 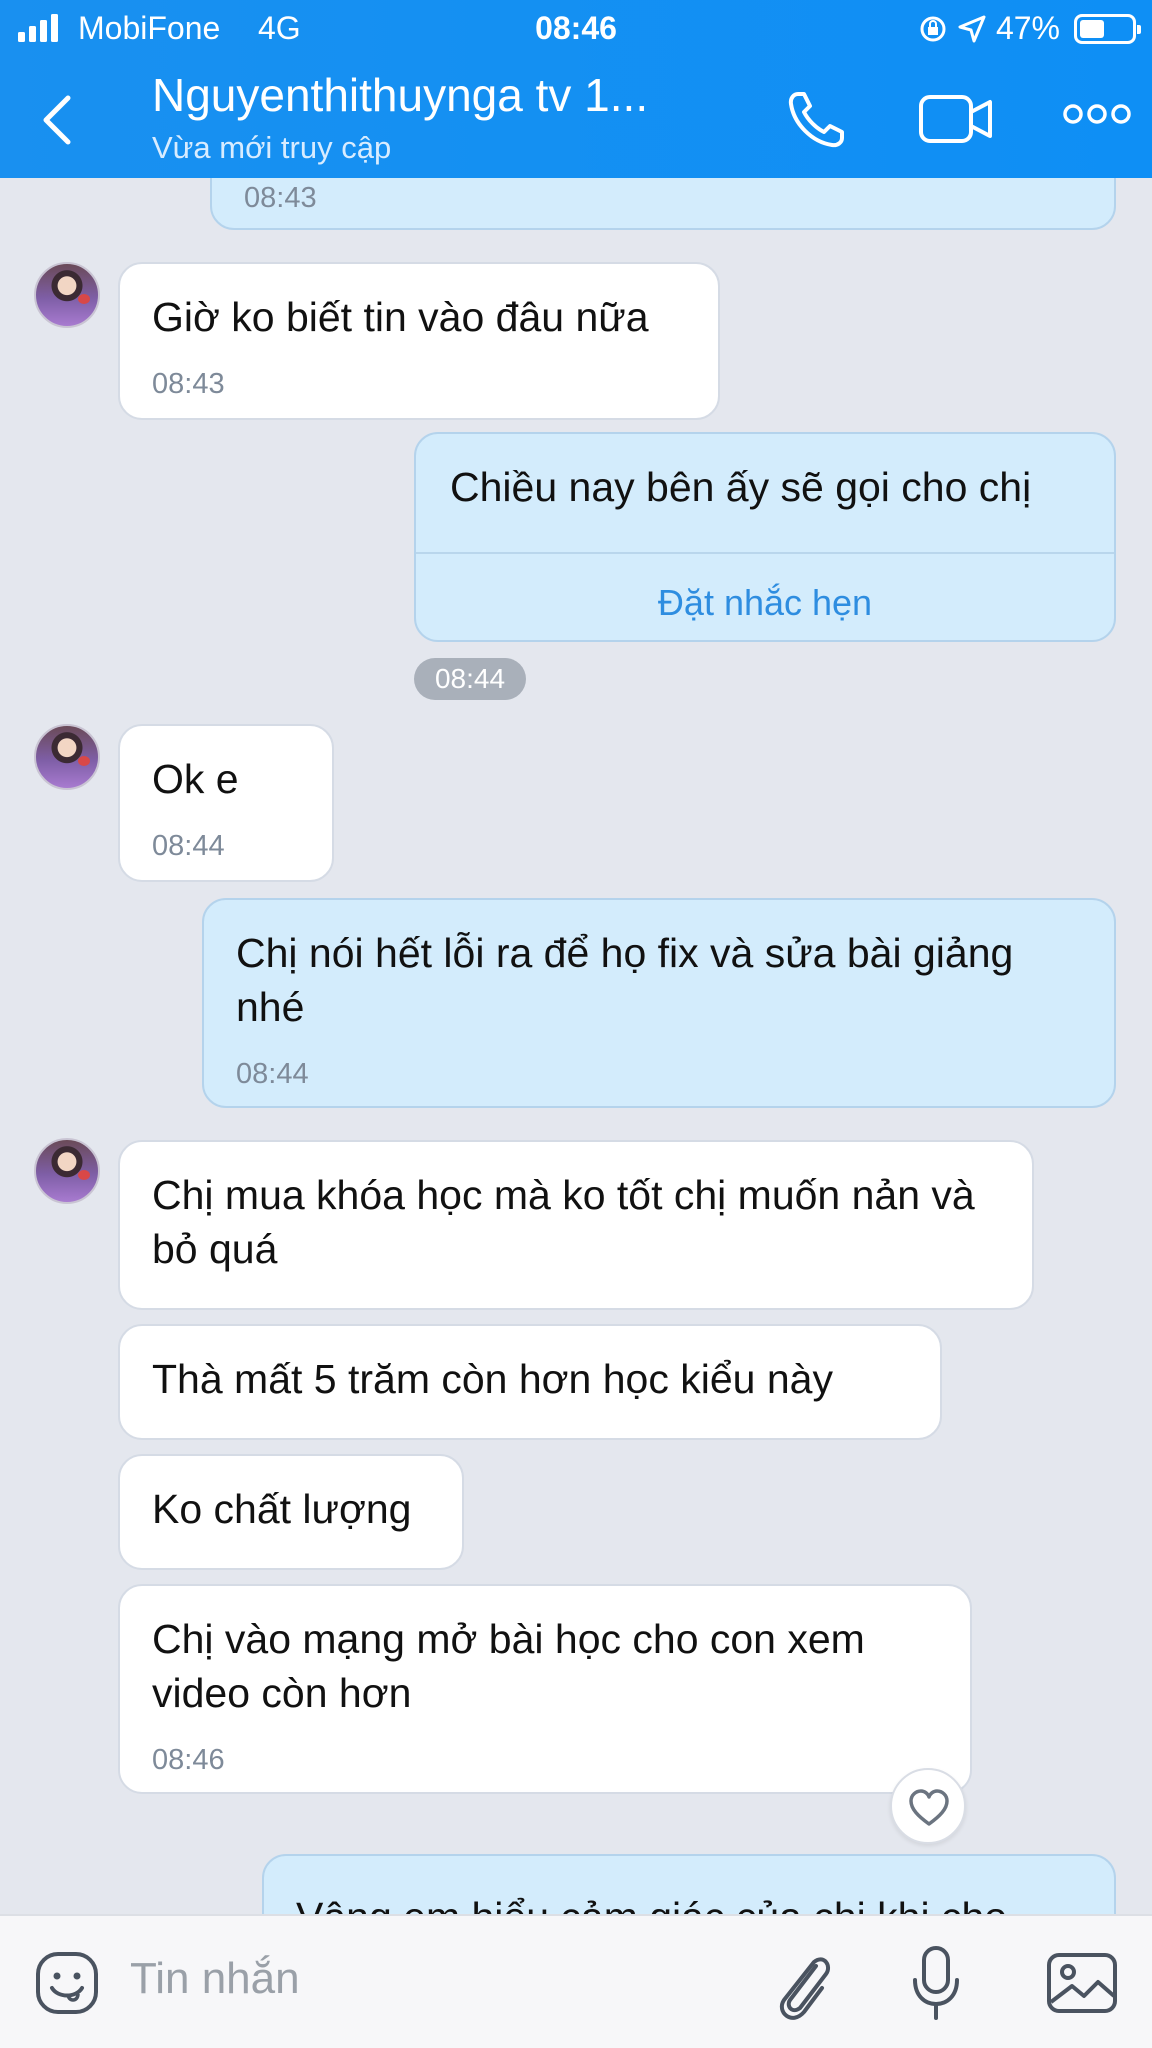 I want to click on rotation-lock-icon, so click(x=933, y=28).